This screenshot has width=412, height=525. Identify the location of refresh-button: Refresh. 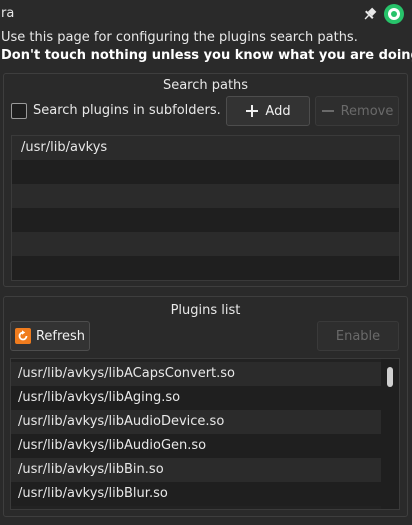
(50, 336).